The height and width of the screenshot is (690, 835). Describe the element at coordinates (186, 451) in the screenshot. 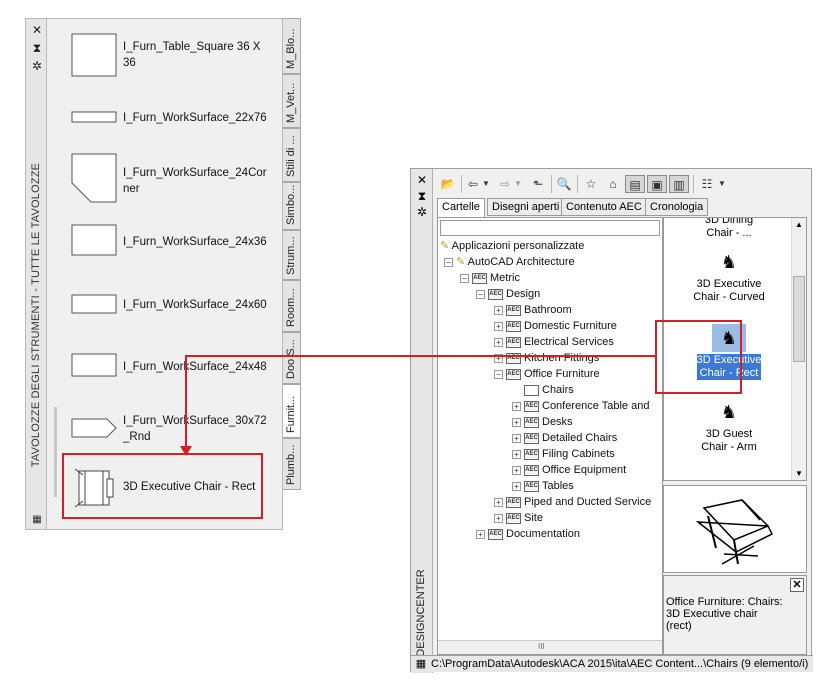

I see `arrow-head` at that location.